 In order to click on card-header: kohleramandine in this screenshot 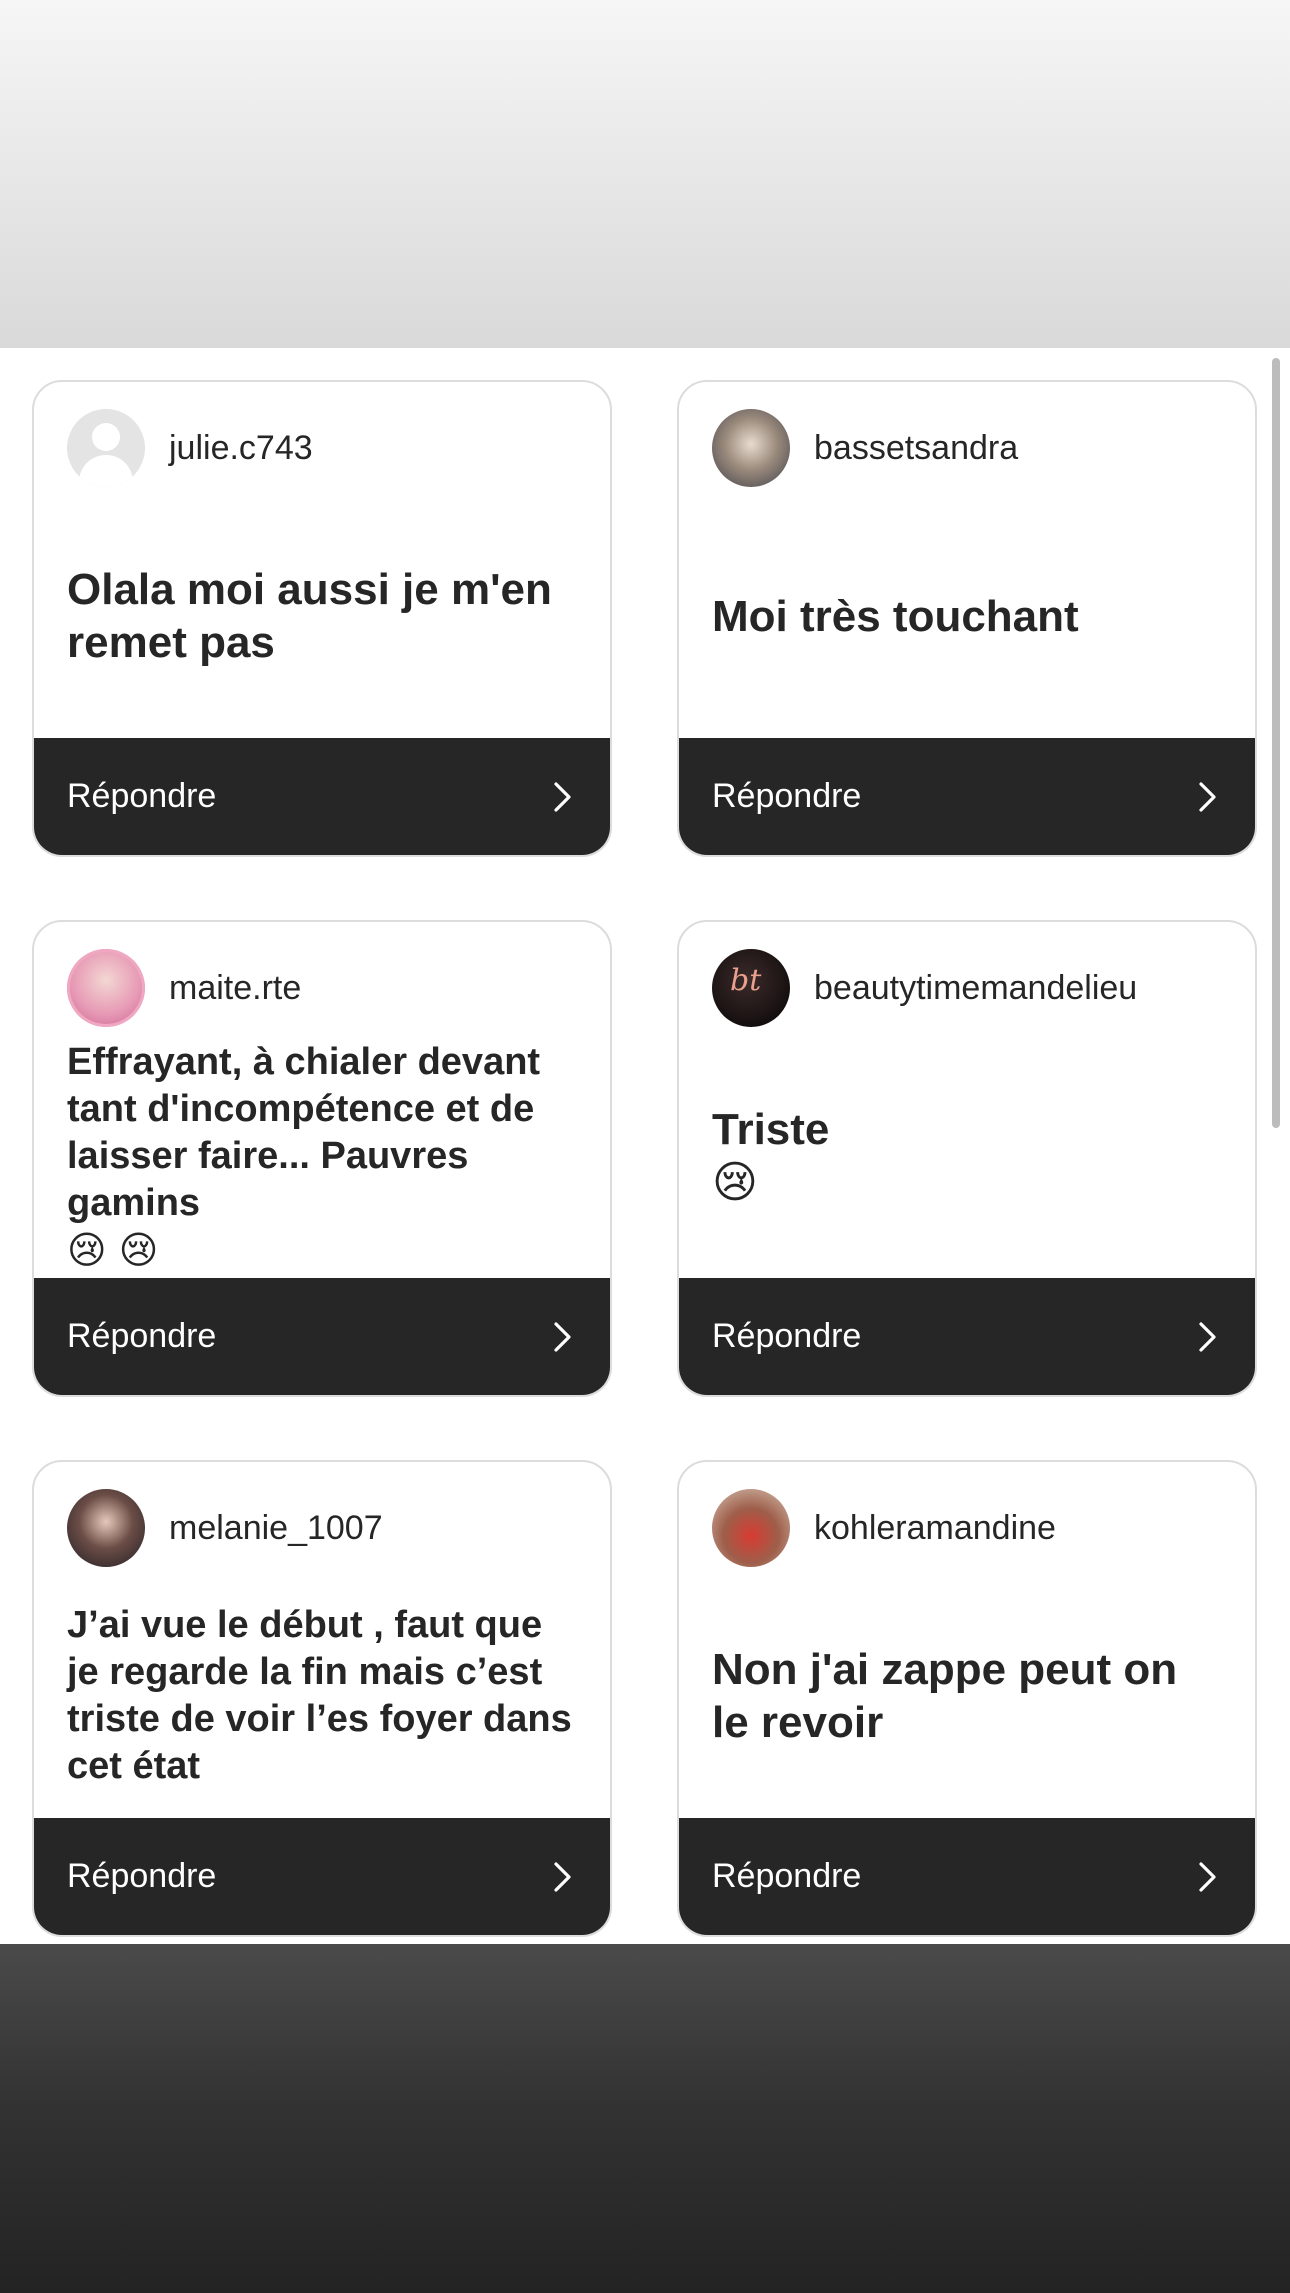, I will do `click(884, 1528)`.